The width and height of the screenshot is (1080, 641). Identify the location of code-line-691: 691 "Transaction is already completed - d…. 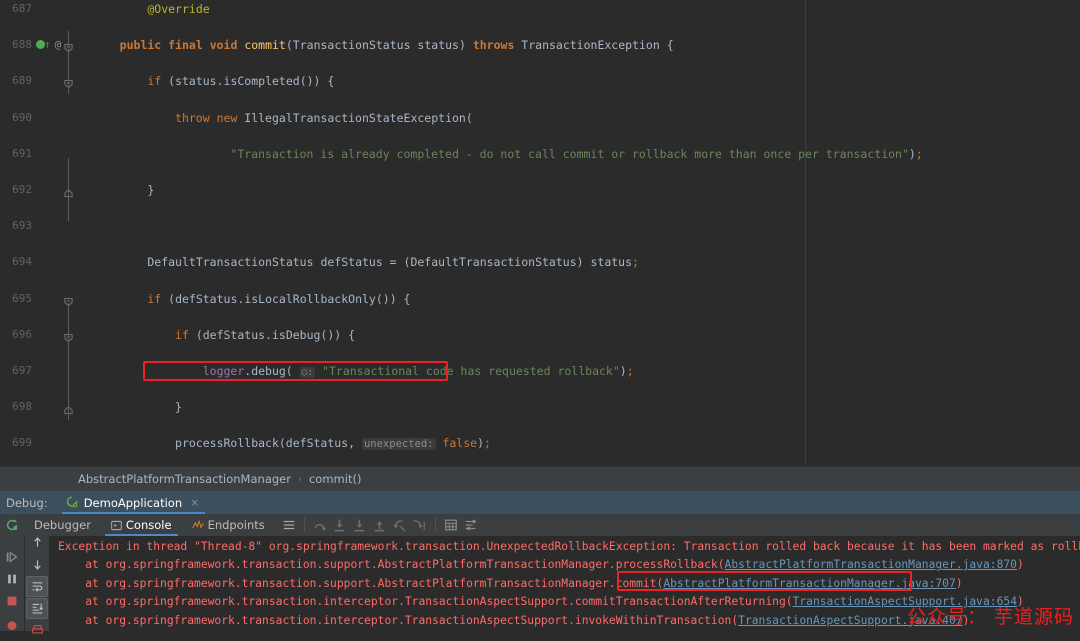
(540, 154).